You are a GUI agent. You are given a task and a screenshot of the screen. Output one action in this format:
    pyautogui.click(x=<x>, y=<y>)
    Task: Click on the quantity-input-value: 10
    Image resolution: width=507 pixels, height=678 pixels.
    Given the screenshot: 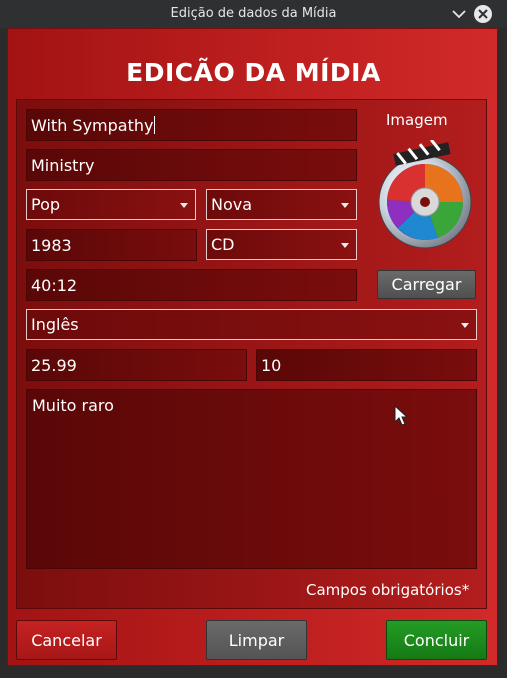 What is the action you would take?
    pyautogui.click(x=271, y=365)
    